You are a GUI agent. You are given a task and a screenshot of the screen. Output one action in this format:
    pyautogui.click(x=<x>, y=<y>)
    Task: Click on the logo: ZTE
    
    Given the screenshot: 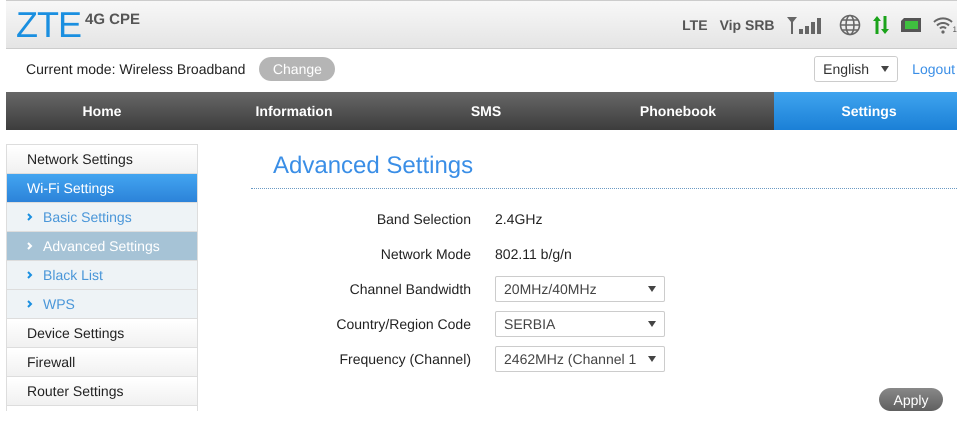 What is the action you would take?
    pyautogui.click(x=48, y=24)
    